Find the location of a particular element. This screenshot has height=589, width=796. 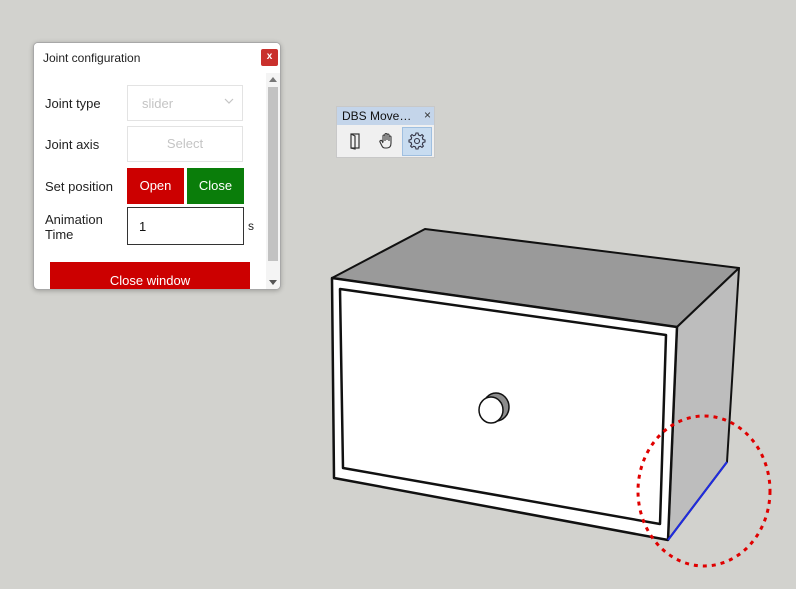

animation-time-input is located at coordinates (185, 226).